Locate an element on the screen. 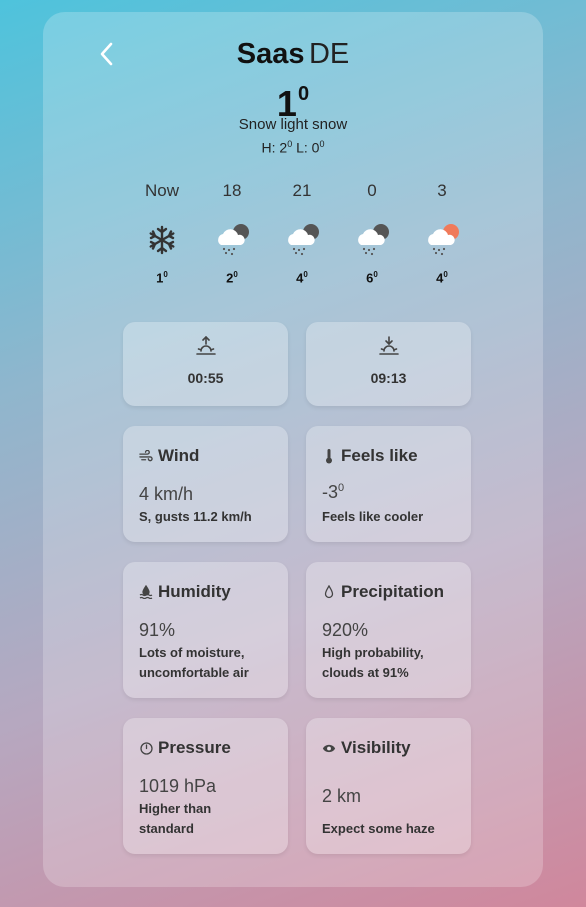 Image resolution: width=586 pixels, height=907 pixels. eye-icon is located at coordinates (329, 748).